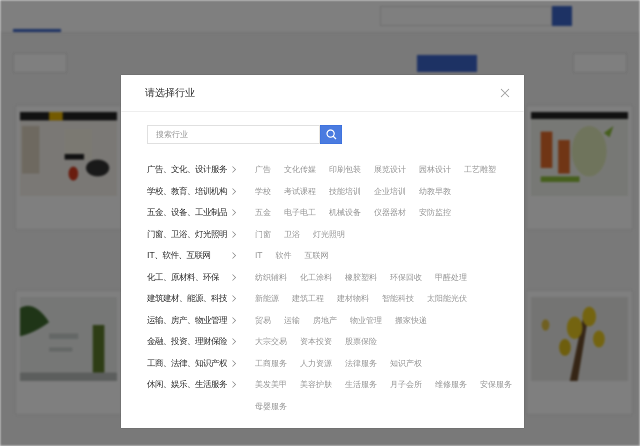  What do you see at coordinates (187, 213) in the screenshot?
I see `category-name: 五金、设备、工业制品` at bounding box center [187, 213].